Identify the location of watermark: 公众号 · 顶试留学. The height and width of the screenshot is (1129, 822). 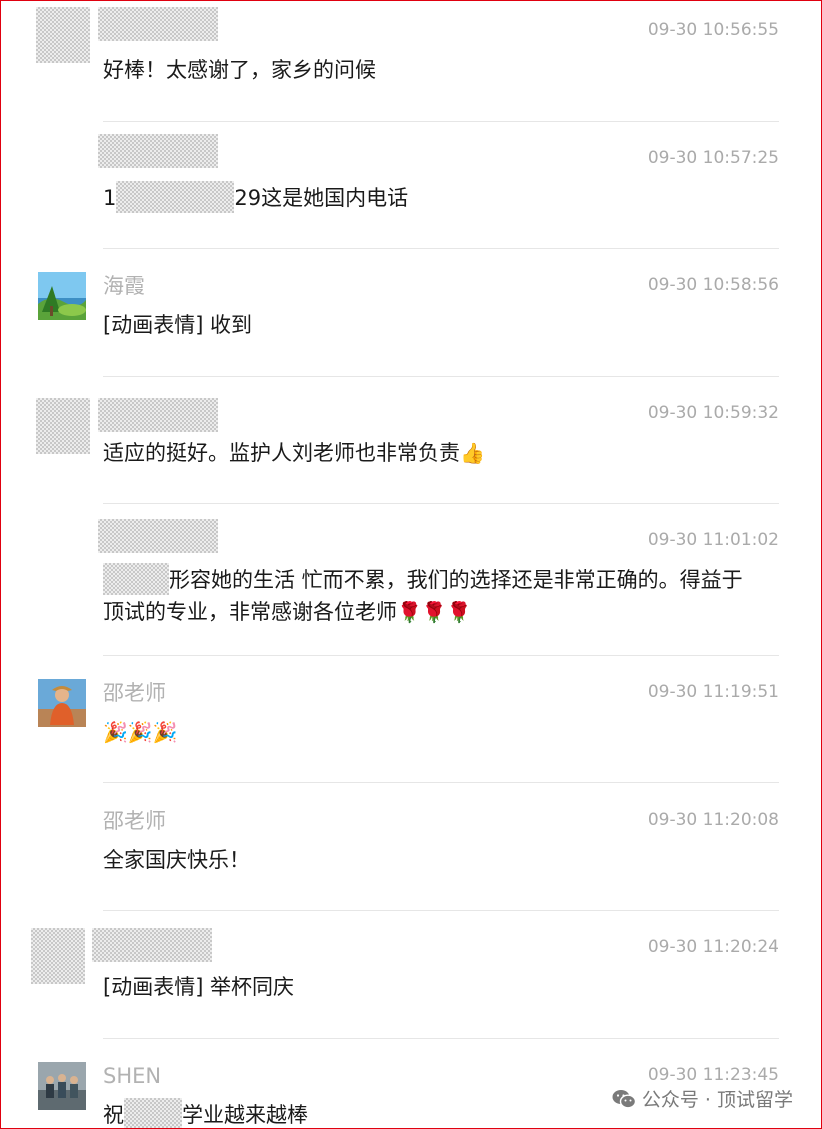
(700, 1098).